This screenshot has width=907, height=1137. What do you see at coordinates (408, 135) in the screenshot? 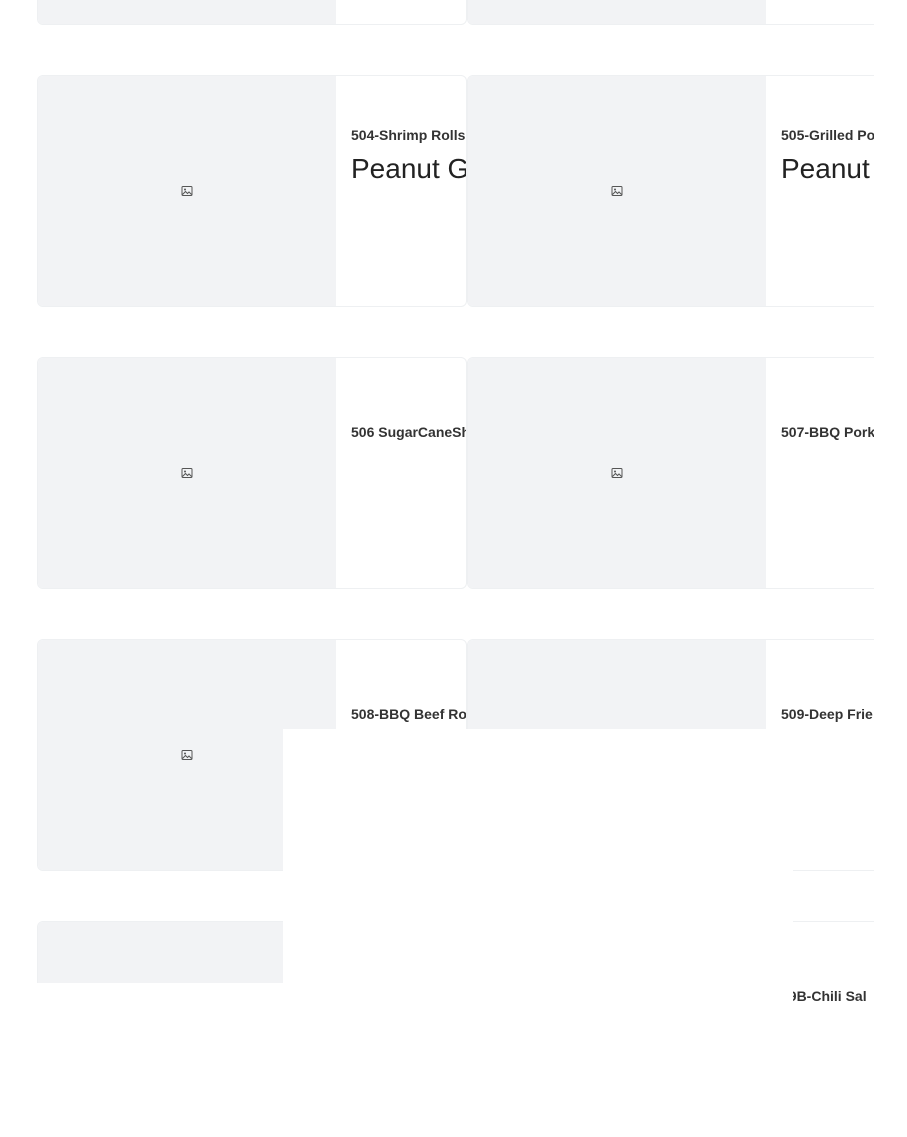
I see `menu-item-title: 504-Shrimp Rolls` at bounding box center [408, 135].